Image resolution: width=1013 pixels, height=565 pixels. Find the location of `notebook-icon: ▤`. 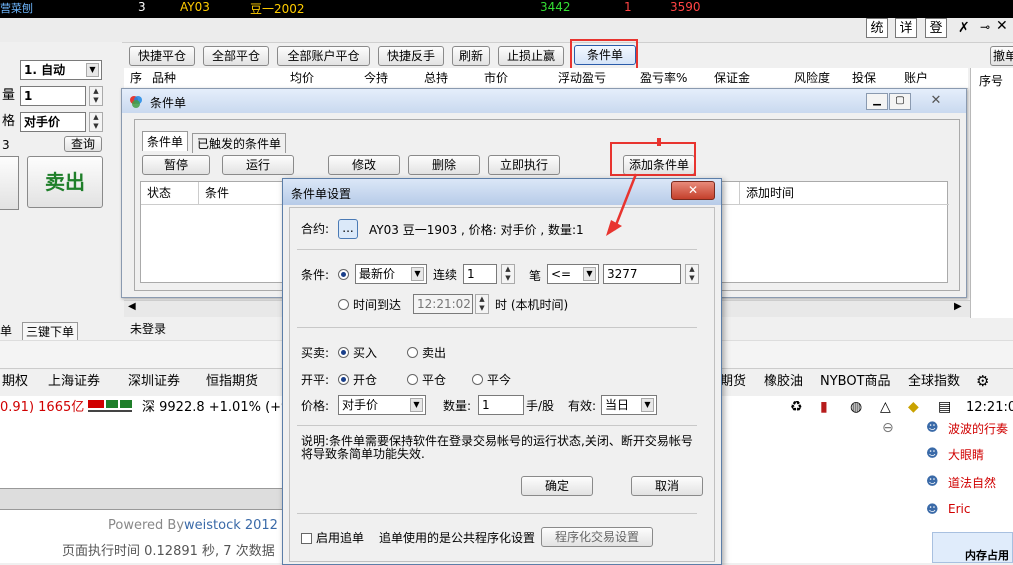

notebook-icon: ▤ is located at coordinates (944, 407).